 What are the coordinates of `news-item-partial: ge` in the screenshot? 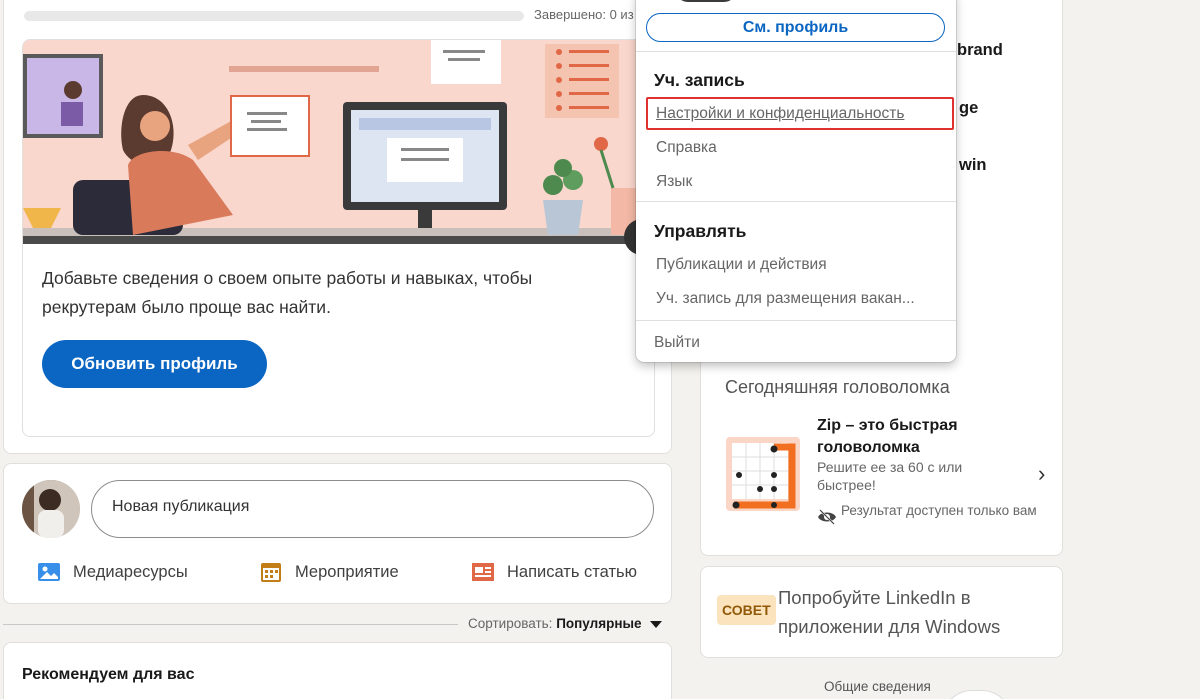 It's located at (968, 108).